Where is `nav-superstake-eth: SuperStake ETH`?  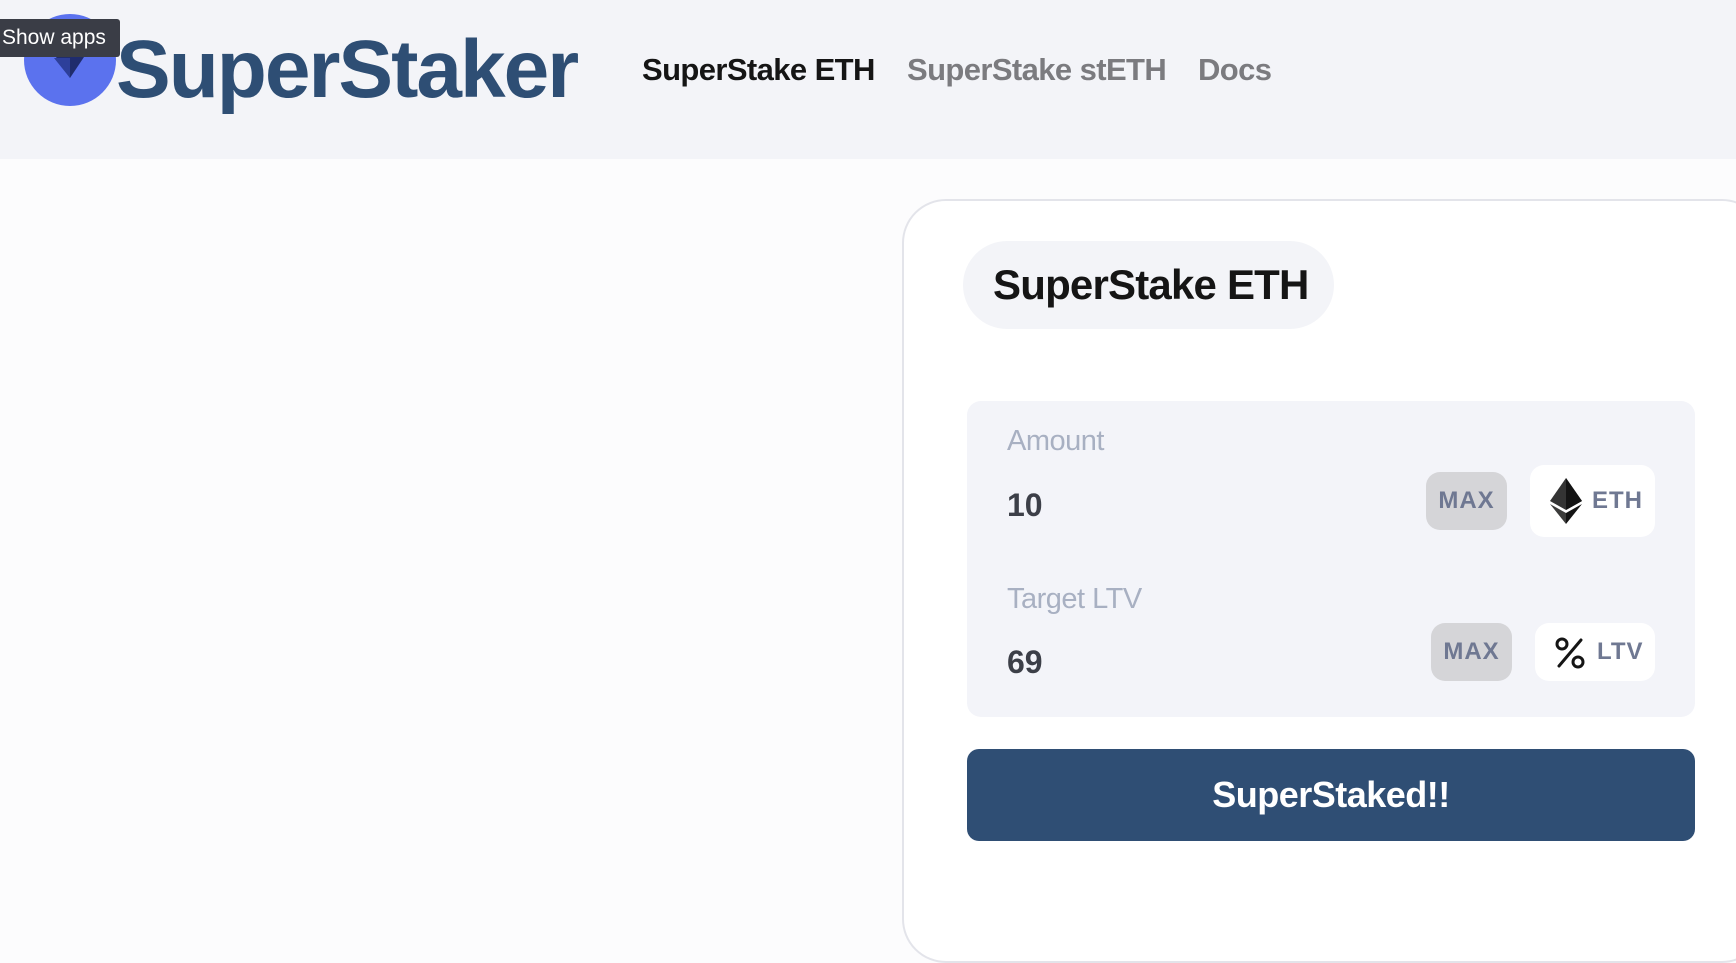 nav-superstake-eth: SuperStake ETH is located at coordinates (758, 70).